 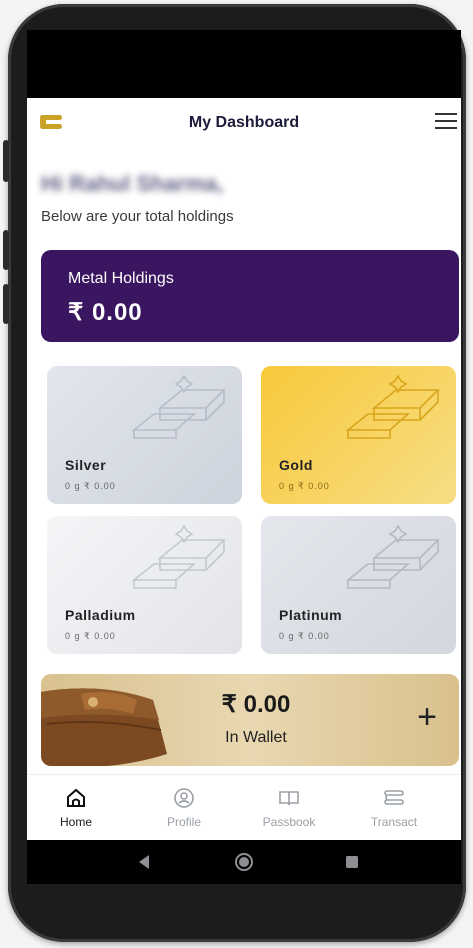 I want to click on metal-card-gold: Gold 0 g ₹ 0.00, so click(x=358, y=435).